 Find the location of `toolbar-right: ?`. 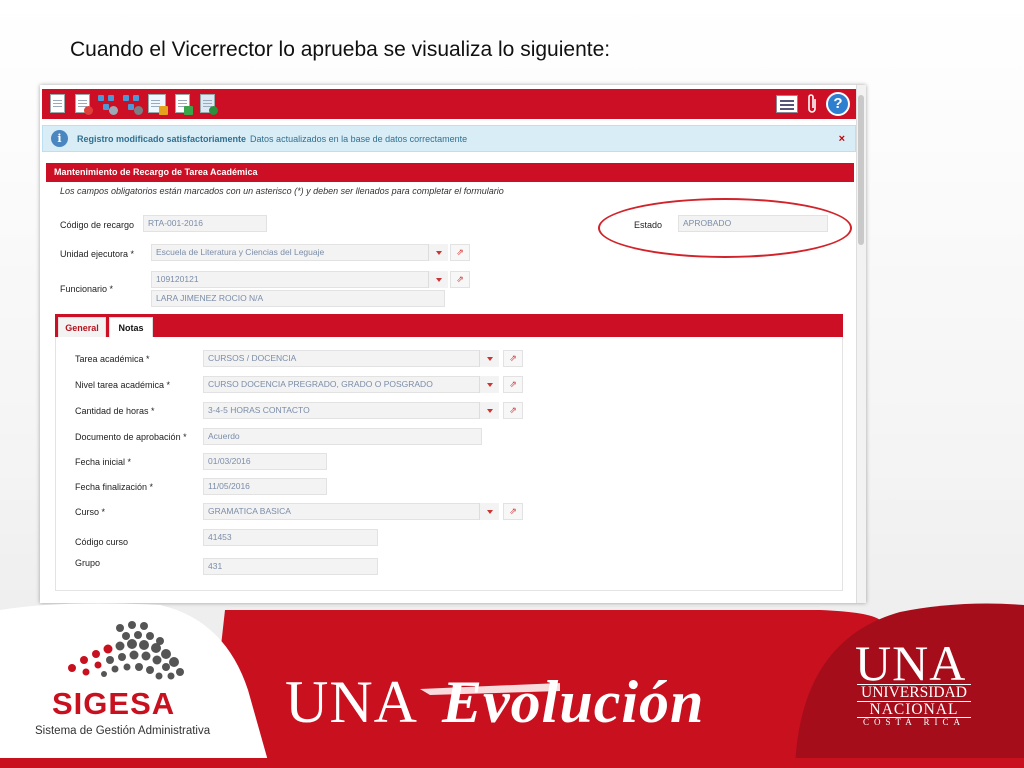

toolbar-right: ? is located at coordinates (813, 104).